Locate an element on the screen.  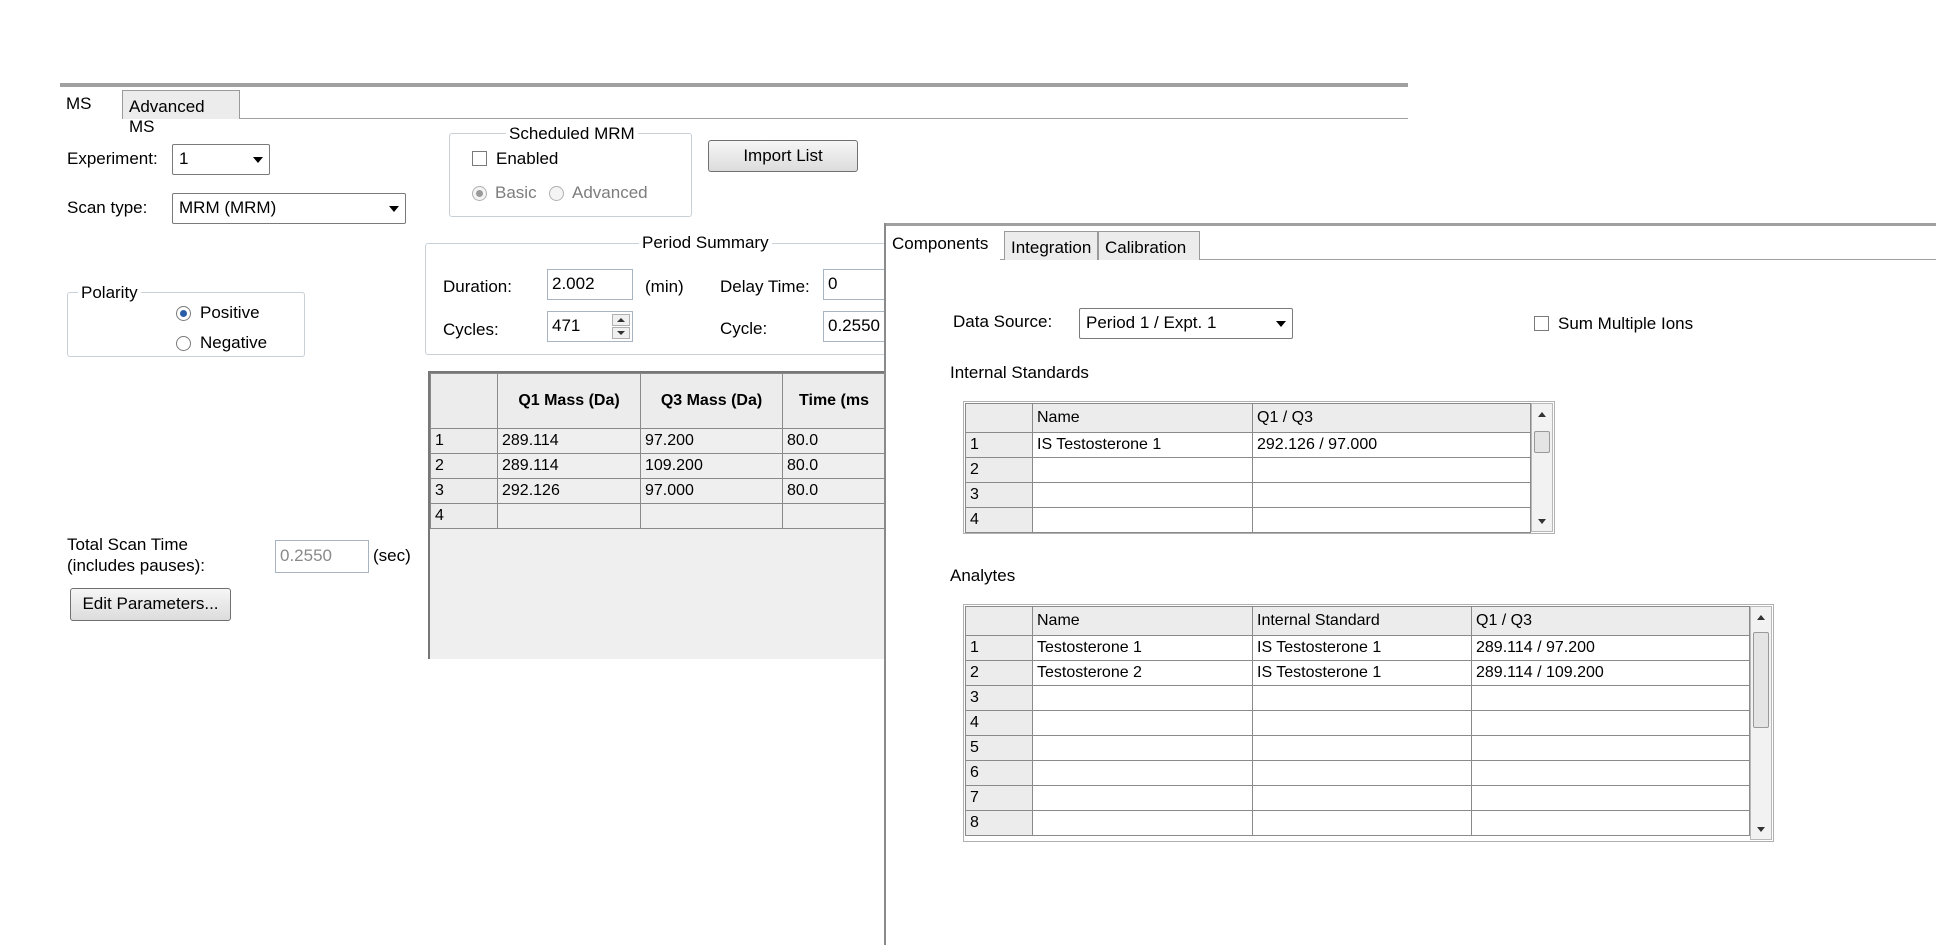
scan-type-label: Scan type: is located at coordinates (107, 207).